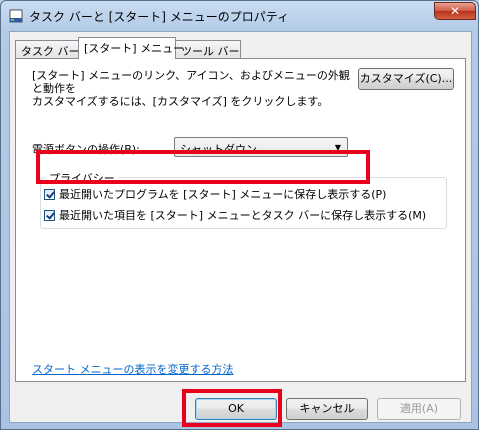  I want to click on recent-items-label: 最近開いた項目を [スタート] メニューとタスク バーに保存し表示する(M), so click(243, 215).